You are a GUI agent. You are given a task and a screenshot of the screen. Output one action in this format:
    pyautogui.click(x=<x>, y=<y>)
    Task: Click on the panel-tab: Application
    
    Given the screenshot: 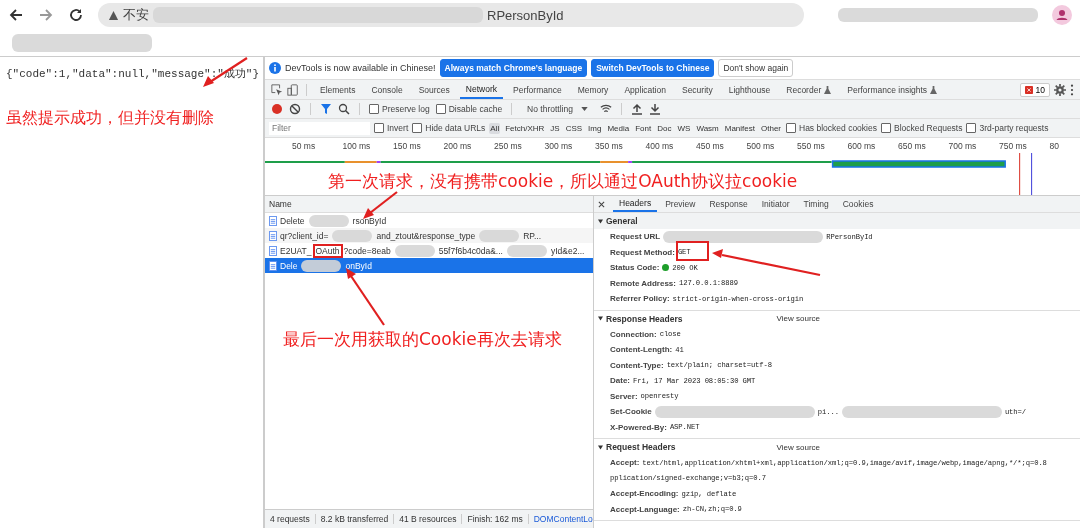 What is the action you would take?
    pyautogui.click(x=645, y=89)
    